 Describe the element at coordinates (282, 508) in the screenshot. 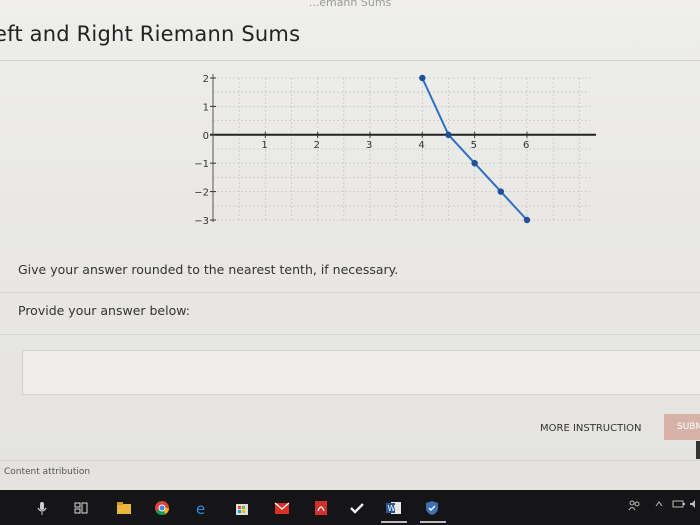

I see `gmail-icon` at that location.